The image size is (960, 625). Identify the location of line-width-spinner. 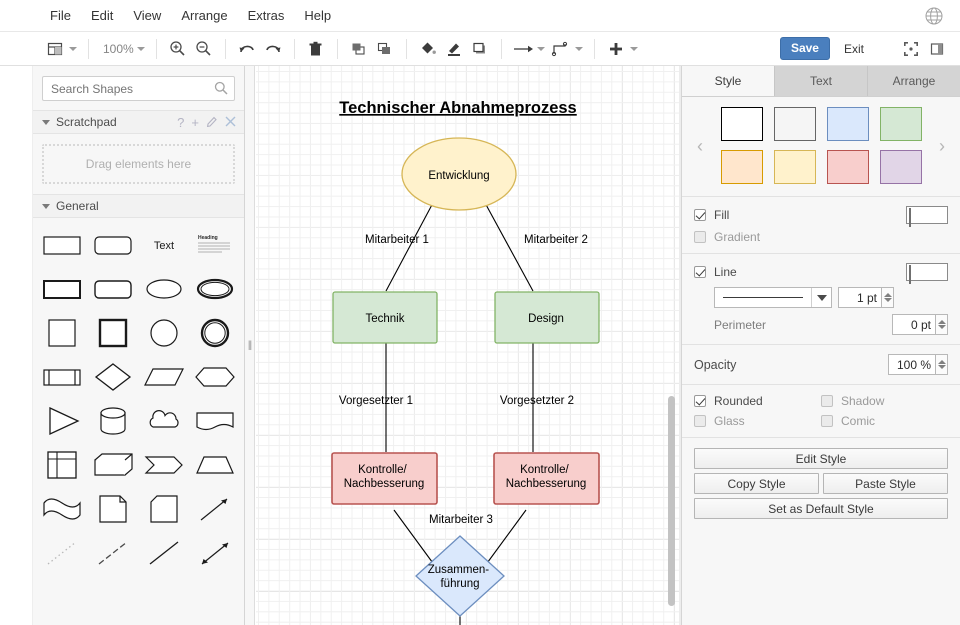
(888, 297).